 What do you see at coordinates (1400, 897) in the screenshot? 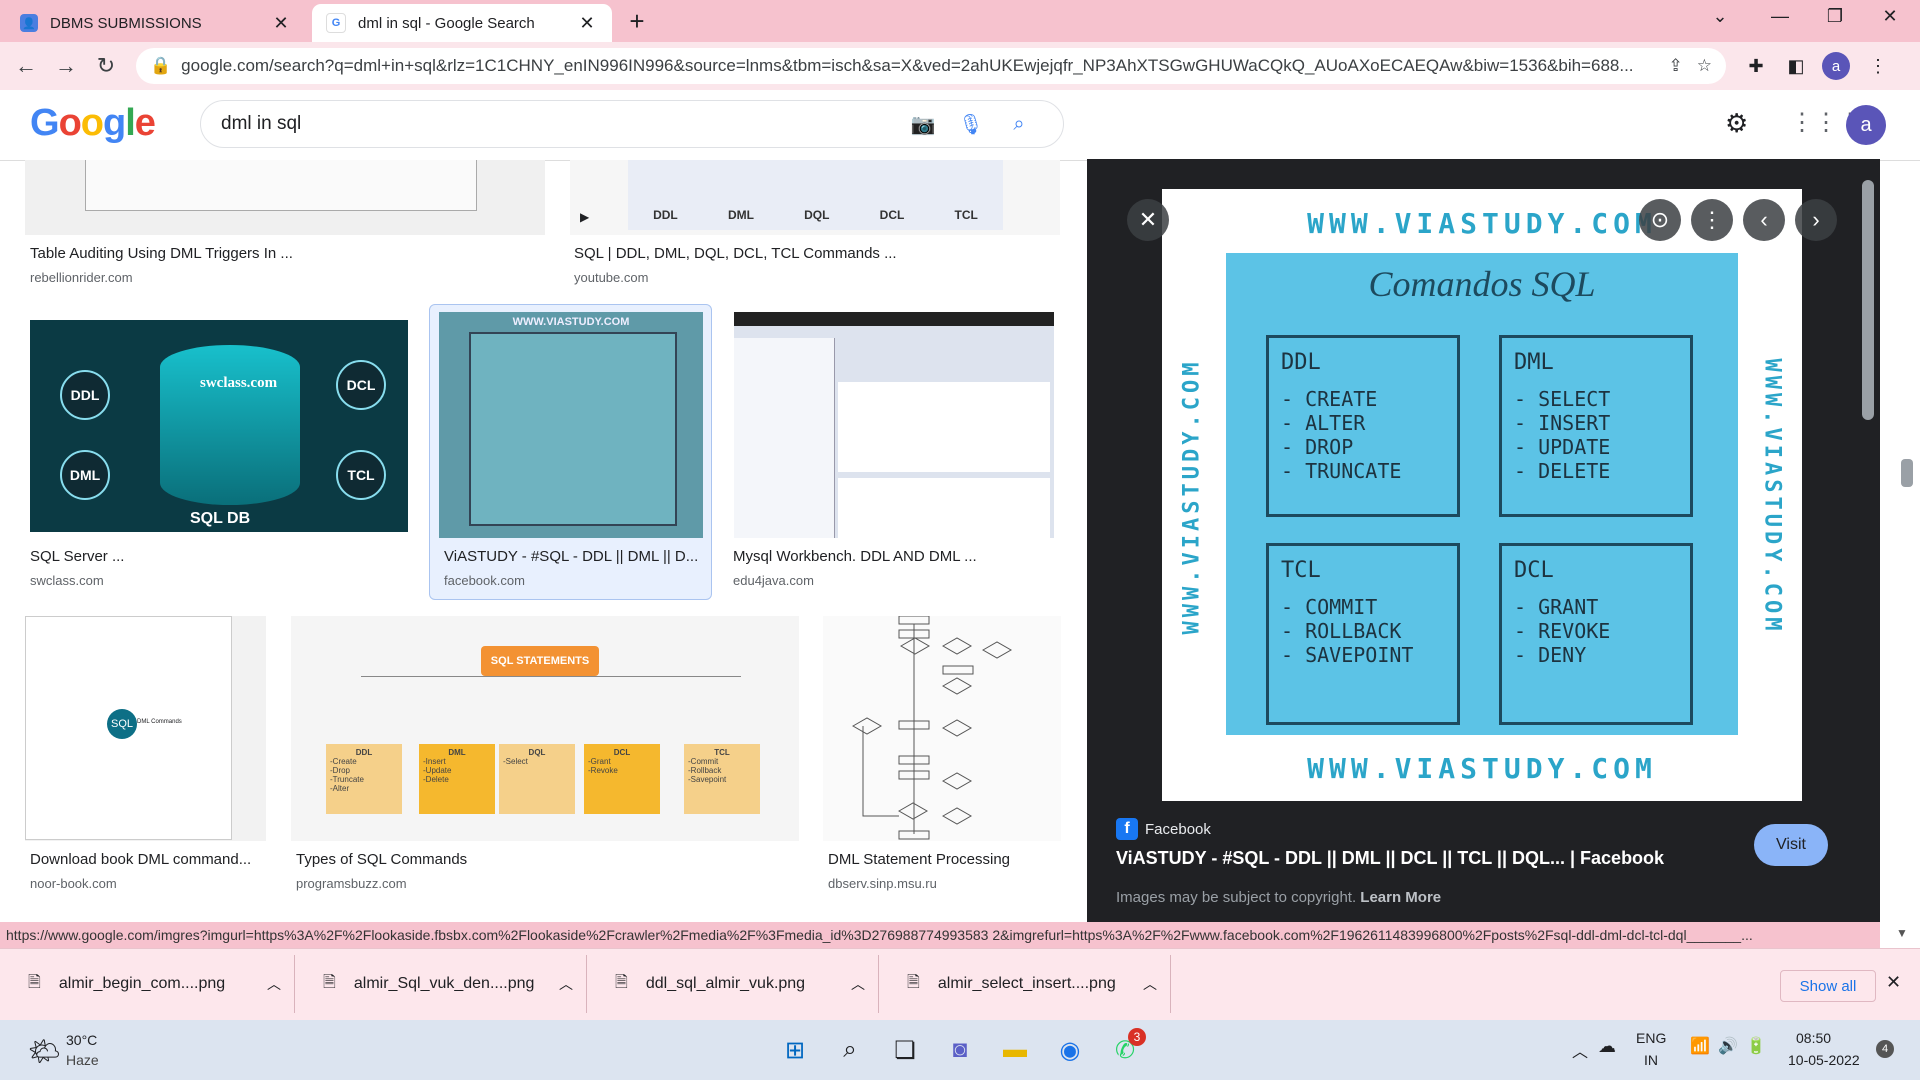
I see `learn-more-link: Learn More` at bounding box center [1400, 897].